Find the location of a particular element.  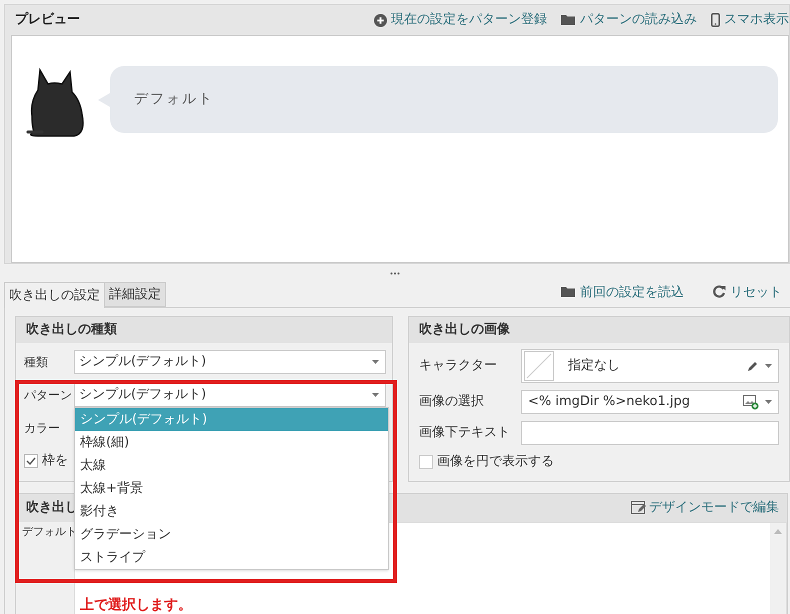

tab: 詳細設定 is located at coordinates (135, 294).